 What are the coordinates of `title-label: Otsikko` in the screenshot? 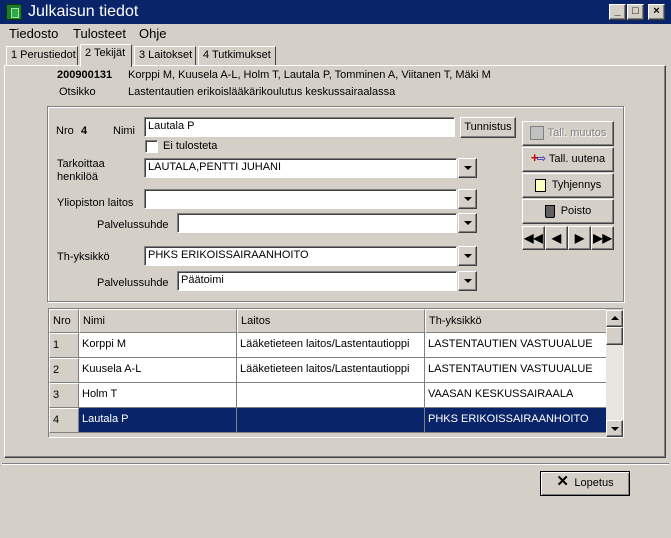 It's located at (77, 92).